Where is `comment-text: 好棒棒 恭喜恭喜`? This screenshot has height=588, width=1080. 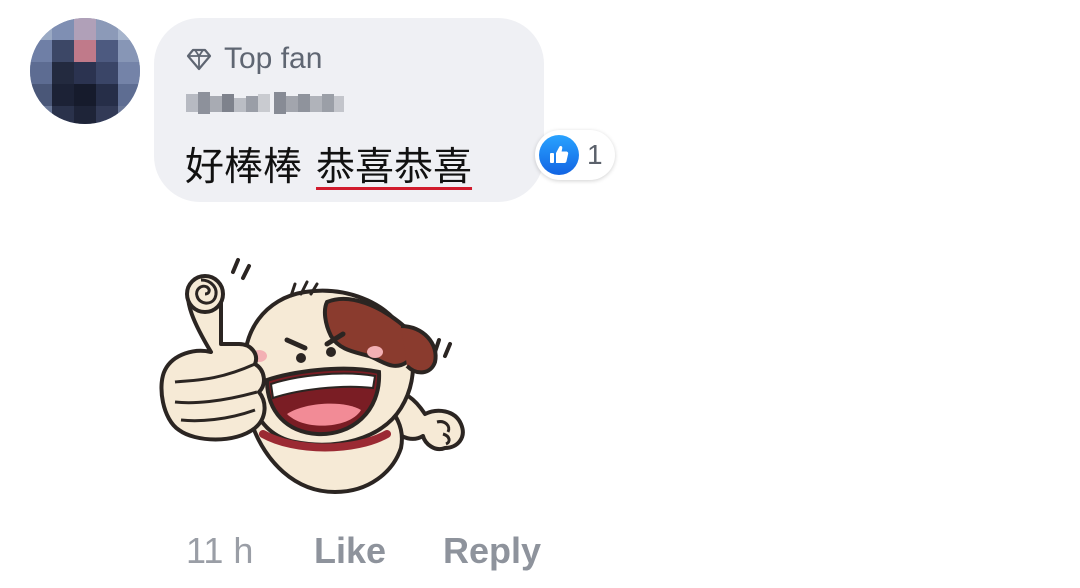 comment-text: 好棒棒 恭喜恭喜 is located at coordinates (328, 164).